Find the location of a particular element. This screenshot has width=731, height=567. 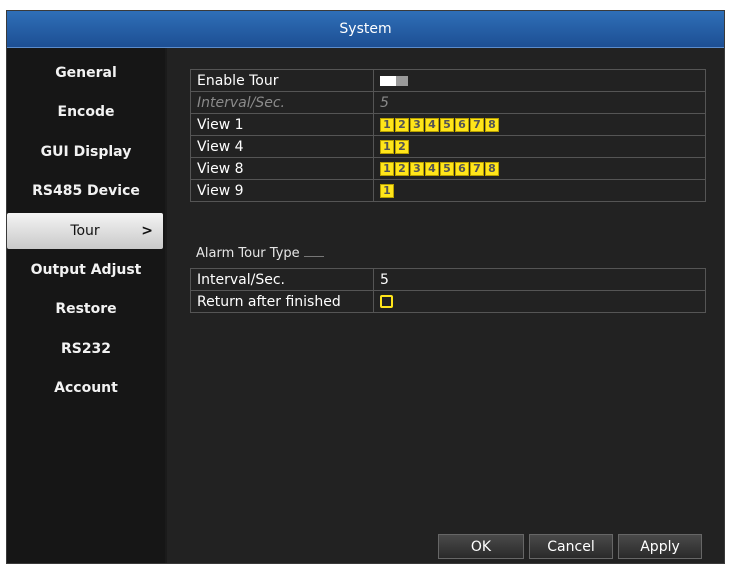

alarm-interval-label: Interval/Sec. is located at coordinates (282, 279).